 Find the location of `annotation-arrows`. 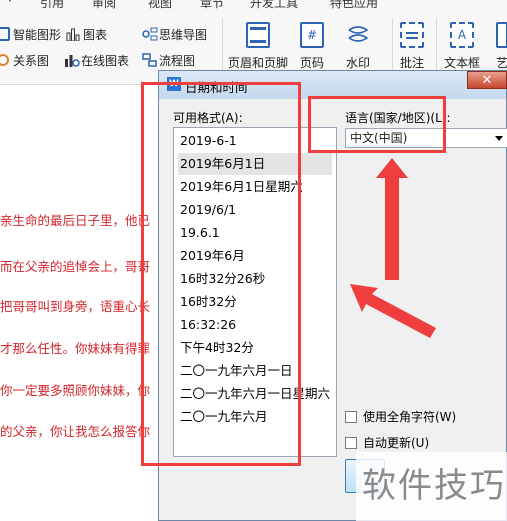

annotation-arrows is located at coordinates (393, 248).